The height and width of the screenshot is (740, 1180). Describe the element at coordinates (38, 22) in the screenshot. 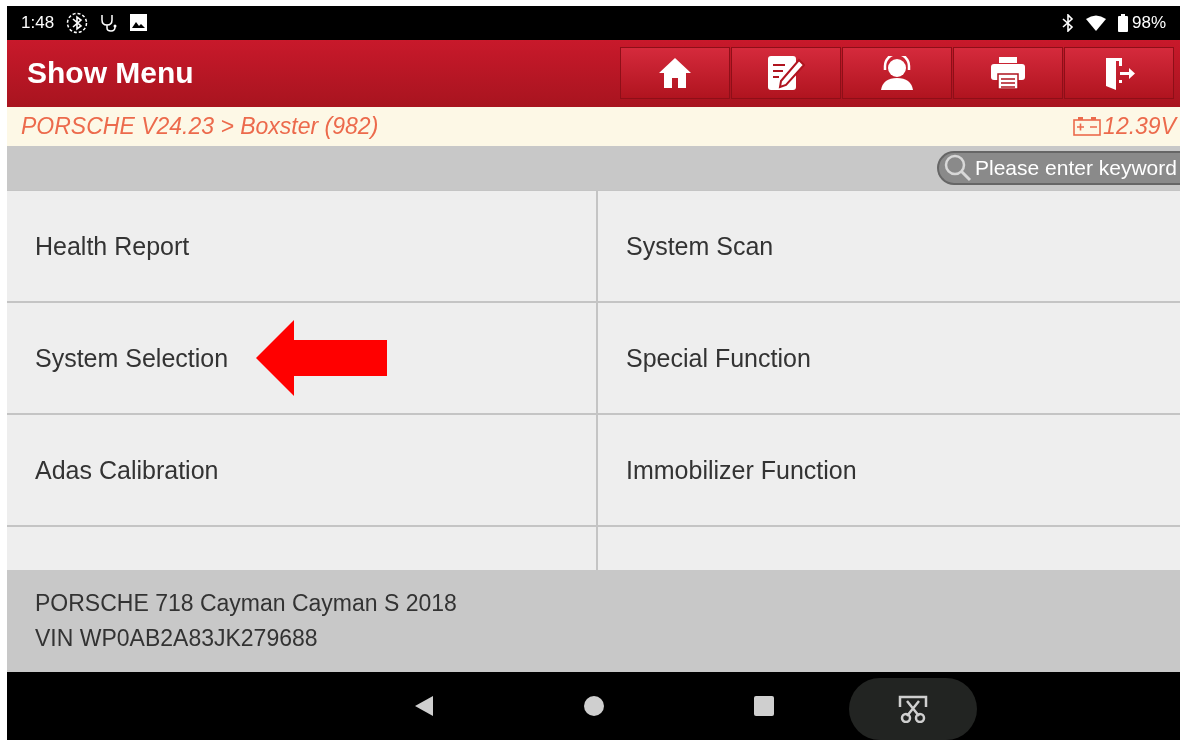

I see `clock: 1:48` at that location.